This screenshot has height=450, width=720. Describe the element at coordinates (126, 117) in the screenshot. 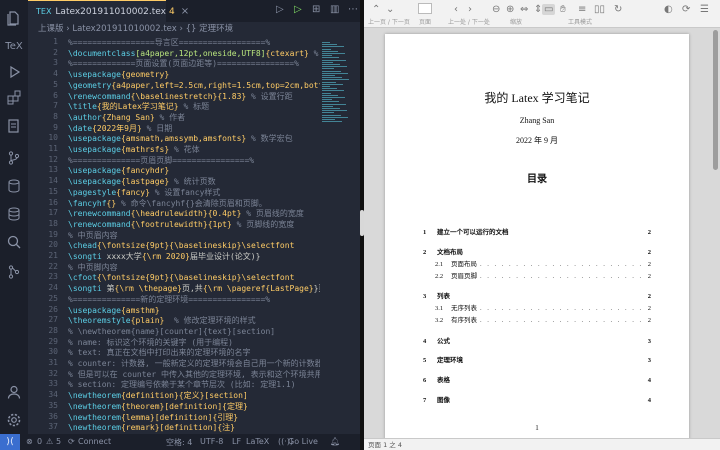

I see `code-line: \author{Zhang San} % 作者` at that location.